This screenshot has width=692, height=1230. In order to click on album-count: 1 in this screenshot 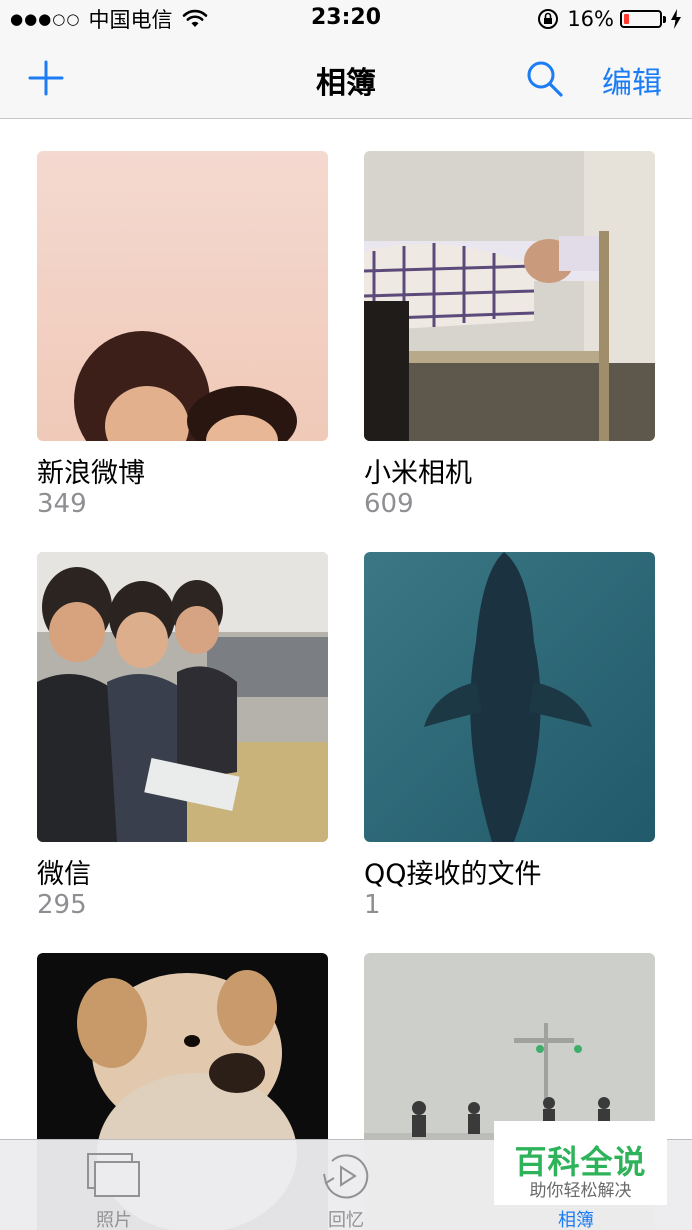, I will do `click(372, 905)`.